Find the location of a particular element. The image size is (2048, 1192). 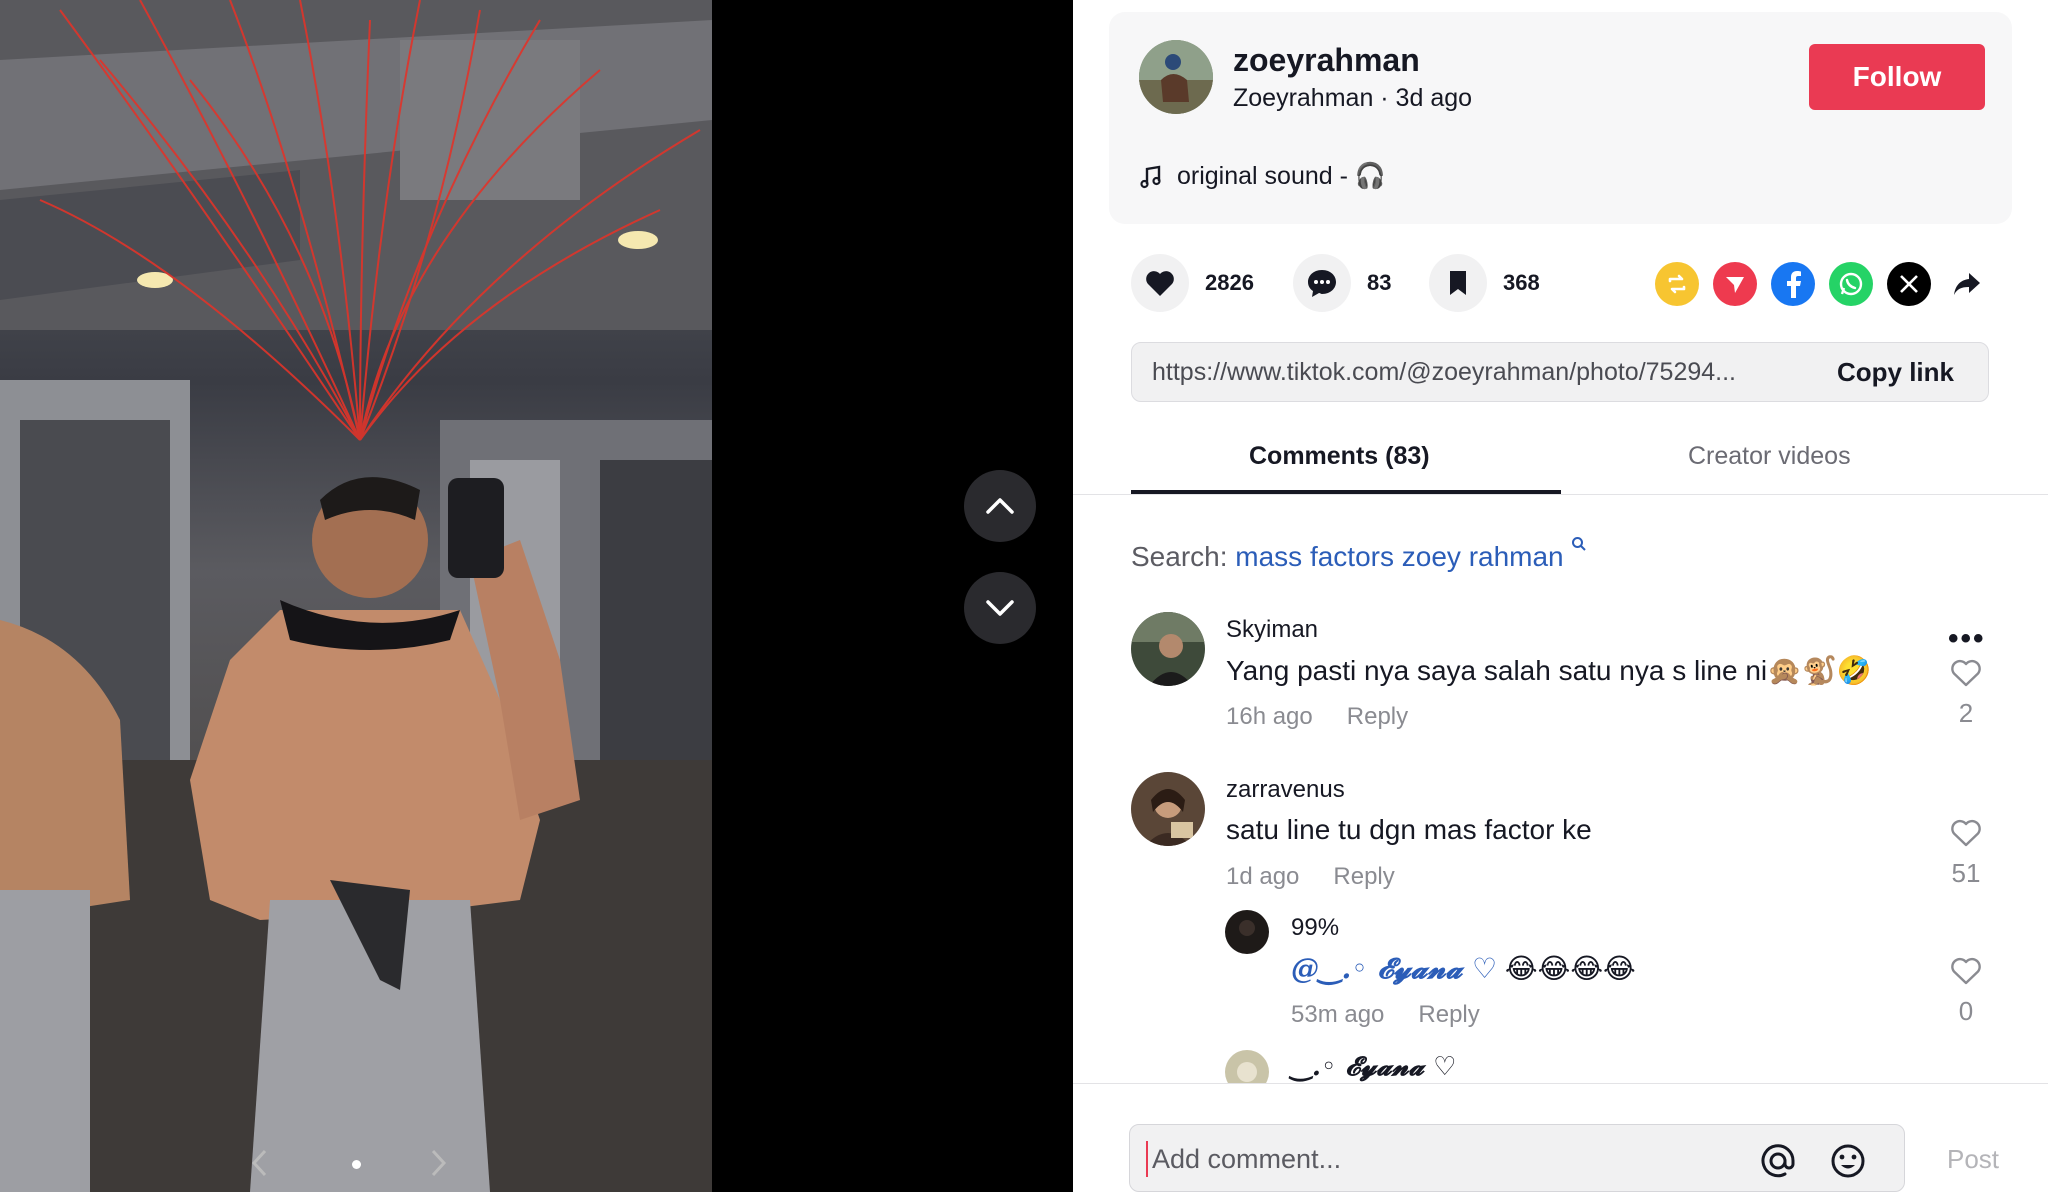

like-count: 2826 is located at coordinates (1229, 282).